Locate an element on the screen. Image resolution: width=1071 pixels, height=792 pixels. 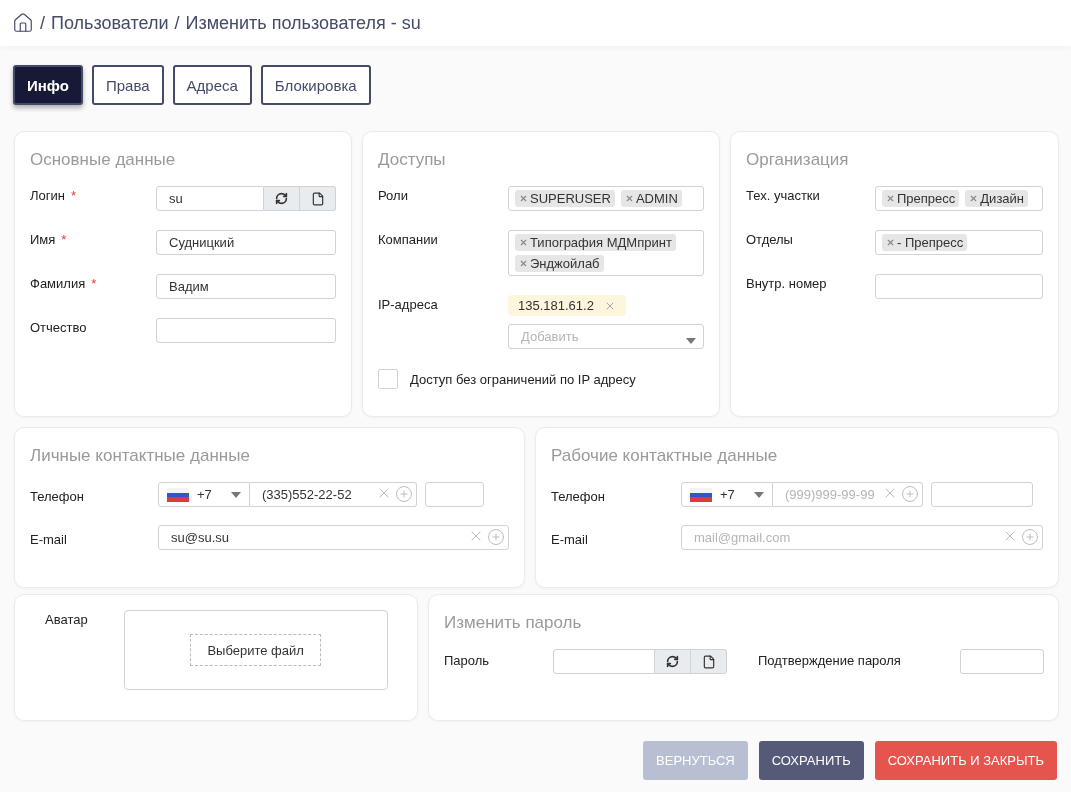
checkbox is located at coordinates (388, 379).